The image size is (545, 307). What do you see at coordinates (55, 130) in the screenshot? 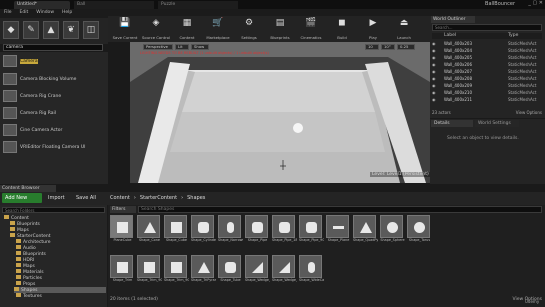
I see `place-item-cine-camera-actor: Cine Camera Actor` at bounding box center [55, 130].